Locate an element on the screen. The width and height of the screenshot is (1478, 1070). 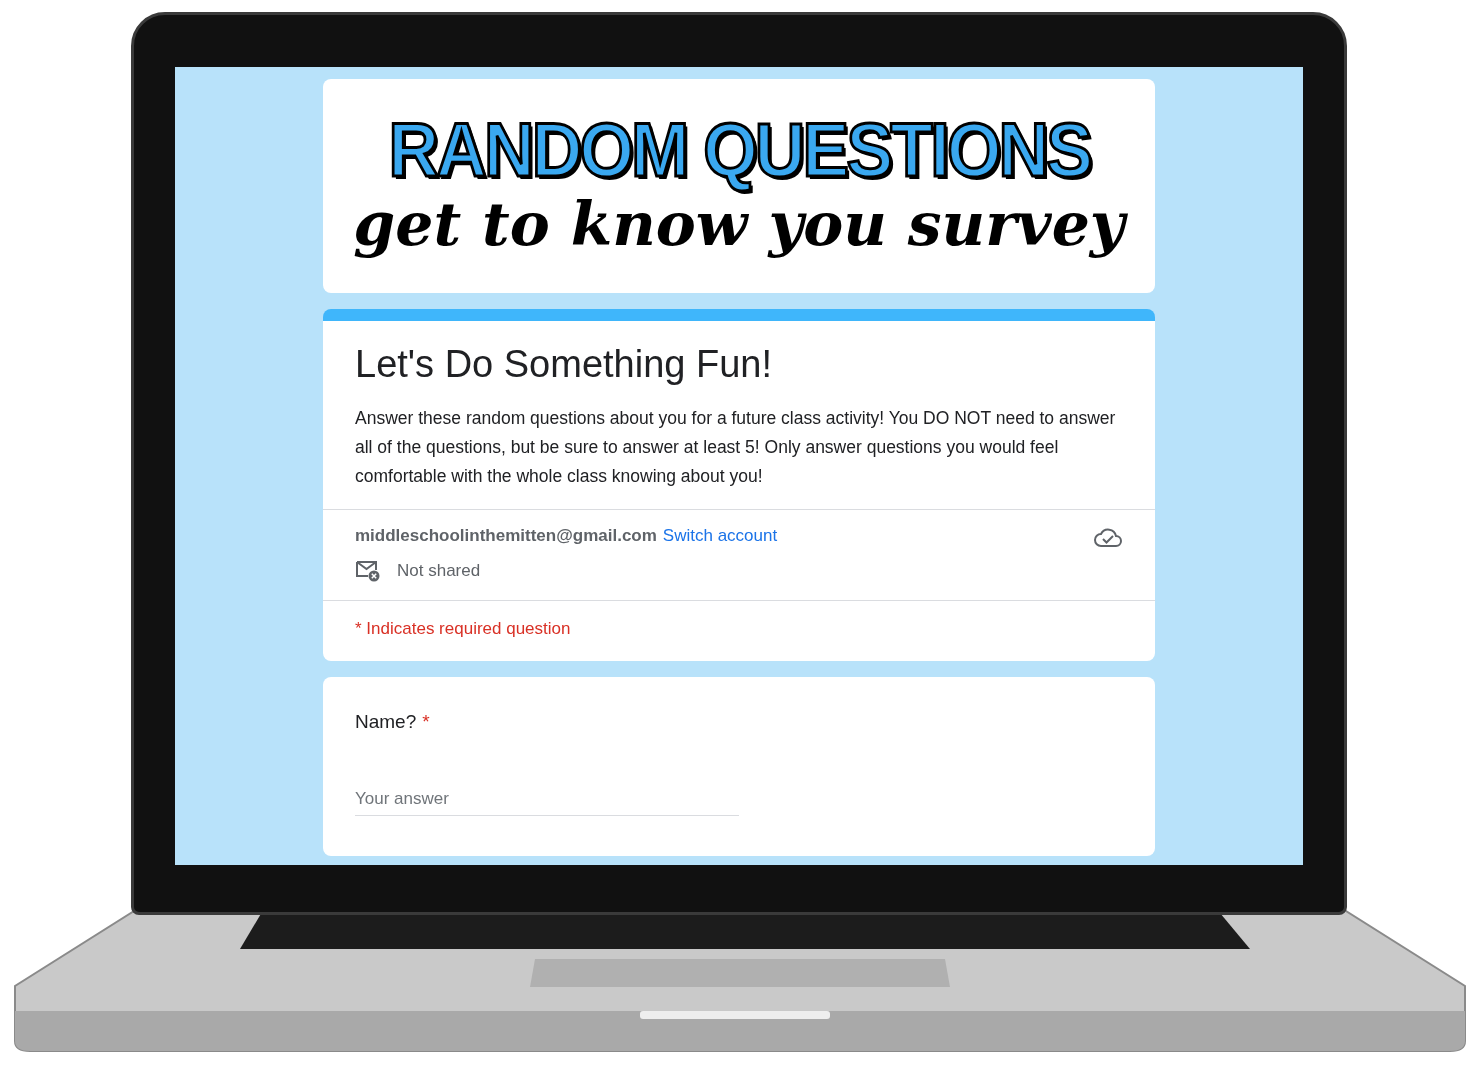
account-email: middleschoolinthemitten@gmail.com is located at coordinates (506, 536).